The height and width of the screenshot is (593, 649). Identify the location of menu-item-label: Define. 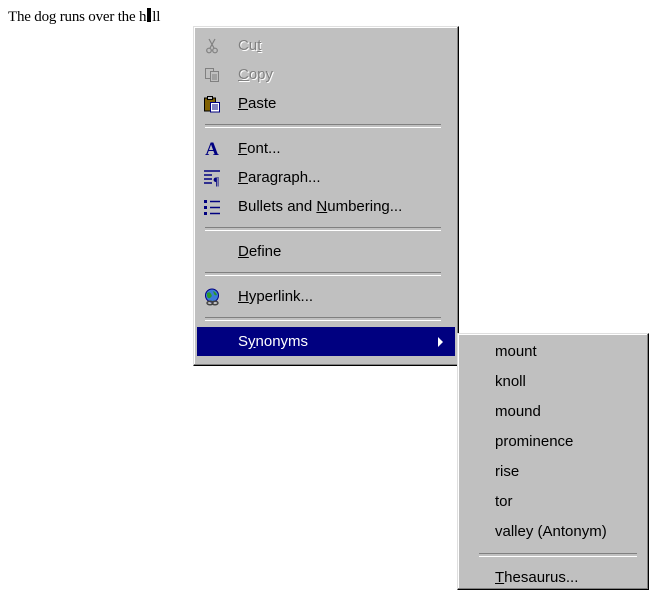
(260, 251).